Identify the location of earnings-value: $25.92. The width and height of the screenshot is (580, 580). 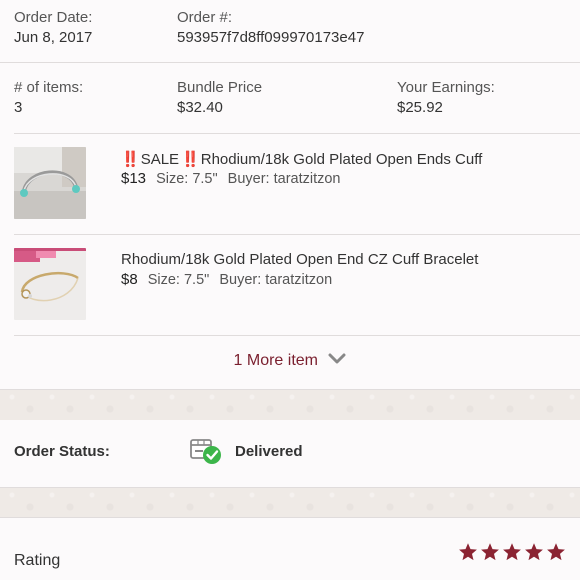
(420, 107).